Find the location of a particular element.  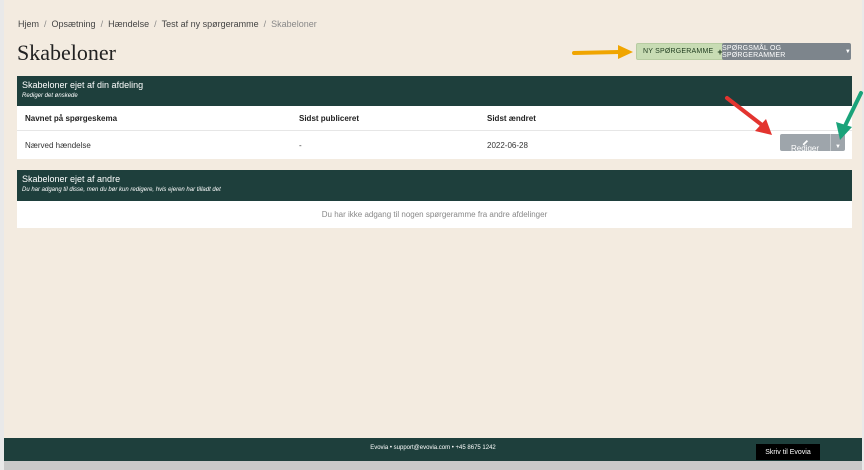

green-arrow-icon is located at coordinates (849, 115).